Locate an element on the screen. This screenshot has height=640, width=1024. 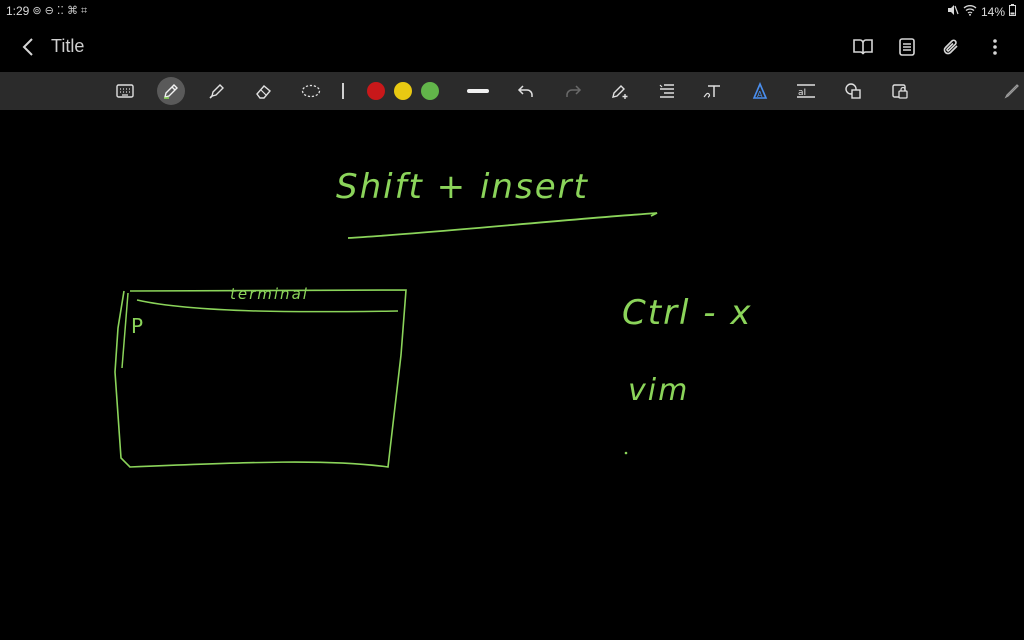
pen-tool is located at coordinates (171, 91).